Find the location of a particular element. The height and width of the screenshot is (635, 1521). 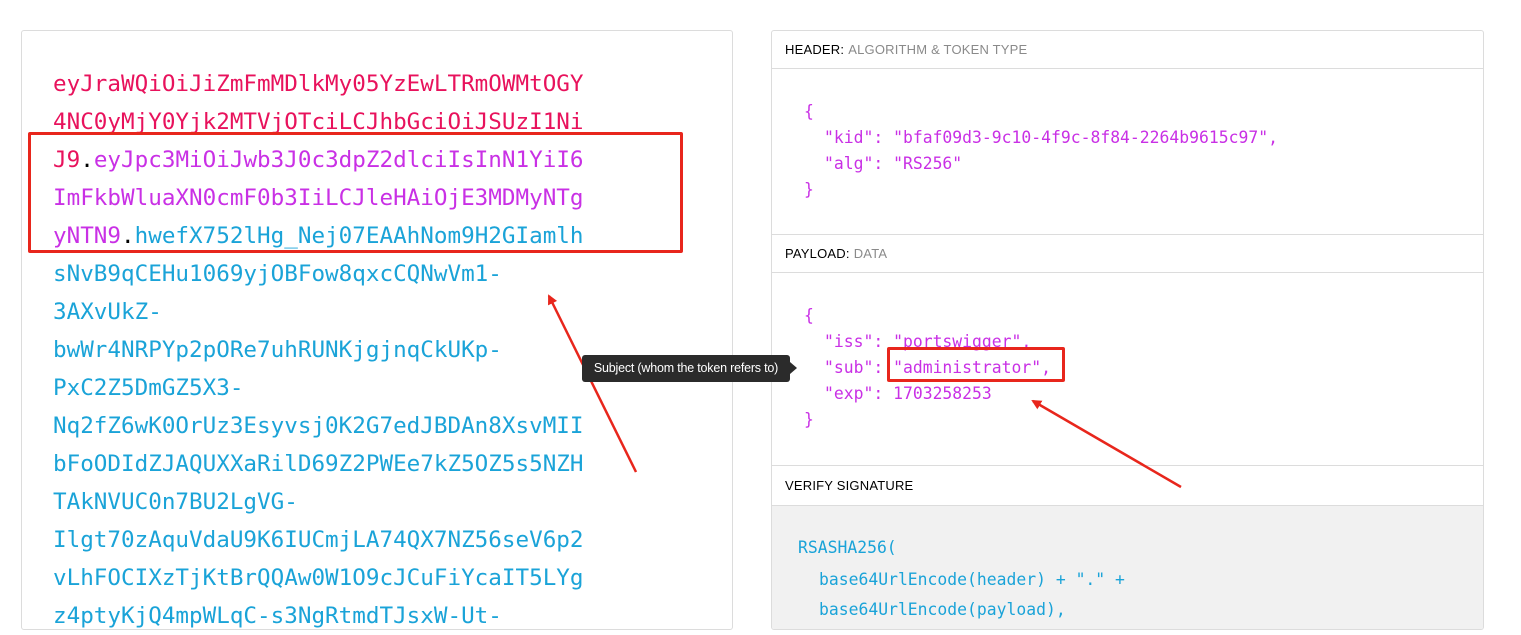

verify-title: VERIFY SIGNATURE is located at coordinates (849, 485).